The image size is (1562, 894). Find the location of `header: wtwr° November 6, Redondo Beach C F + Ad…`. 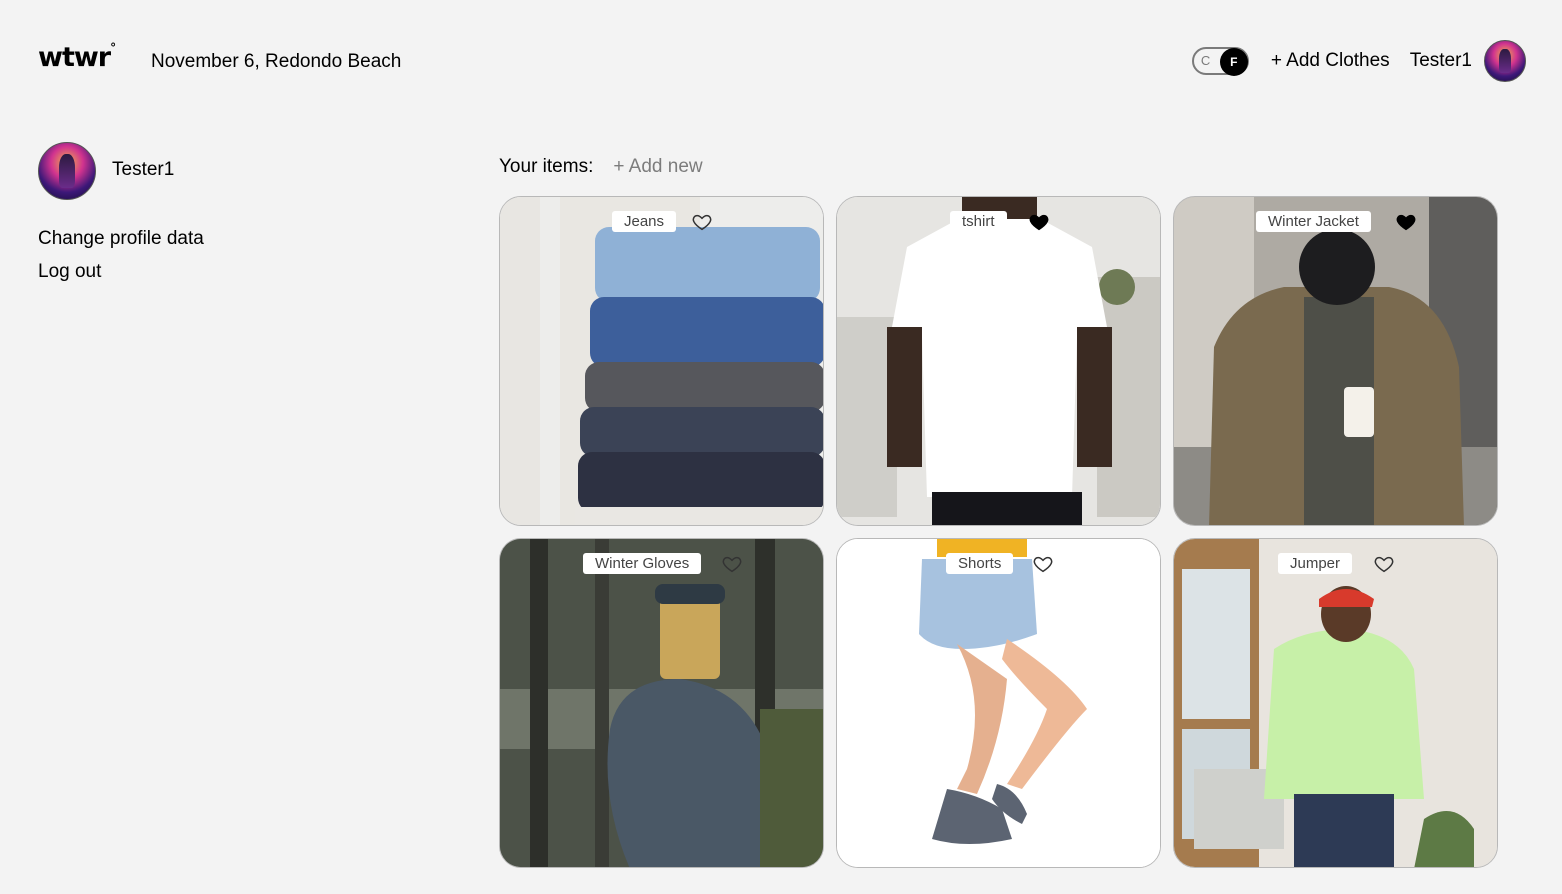

header: wtwr° November 6, Redondo Beach C F + Ad… is located at coordinates (781, 61).